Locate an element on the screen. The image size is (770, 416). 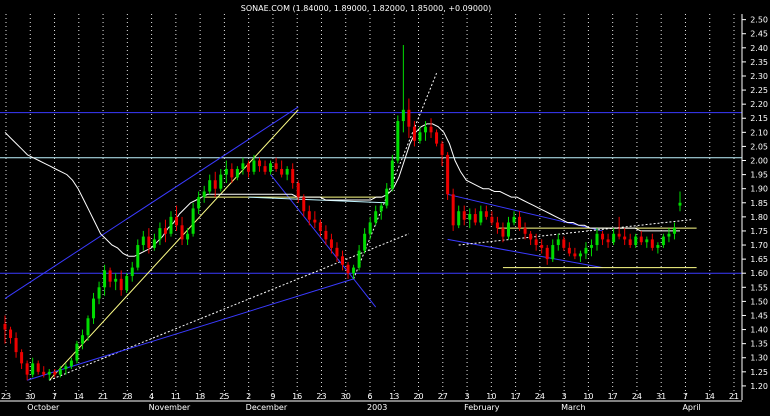
y-tick-label: 2.35 is located at coordinates (759, 62).